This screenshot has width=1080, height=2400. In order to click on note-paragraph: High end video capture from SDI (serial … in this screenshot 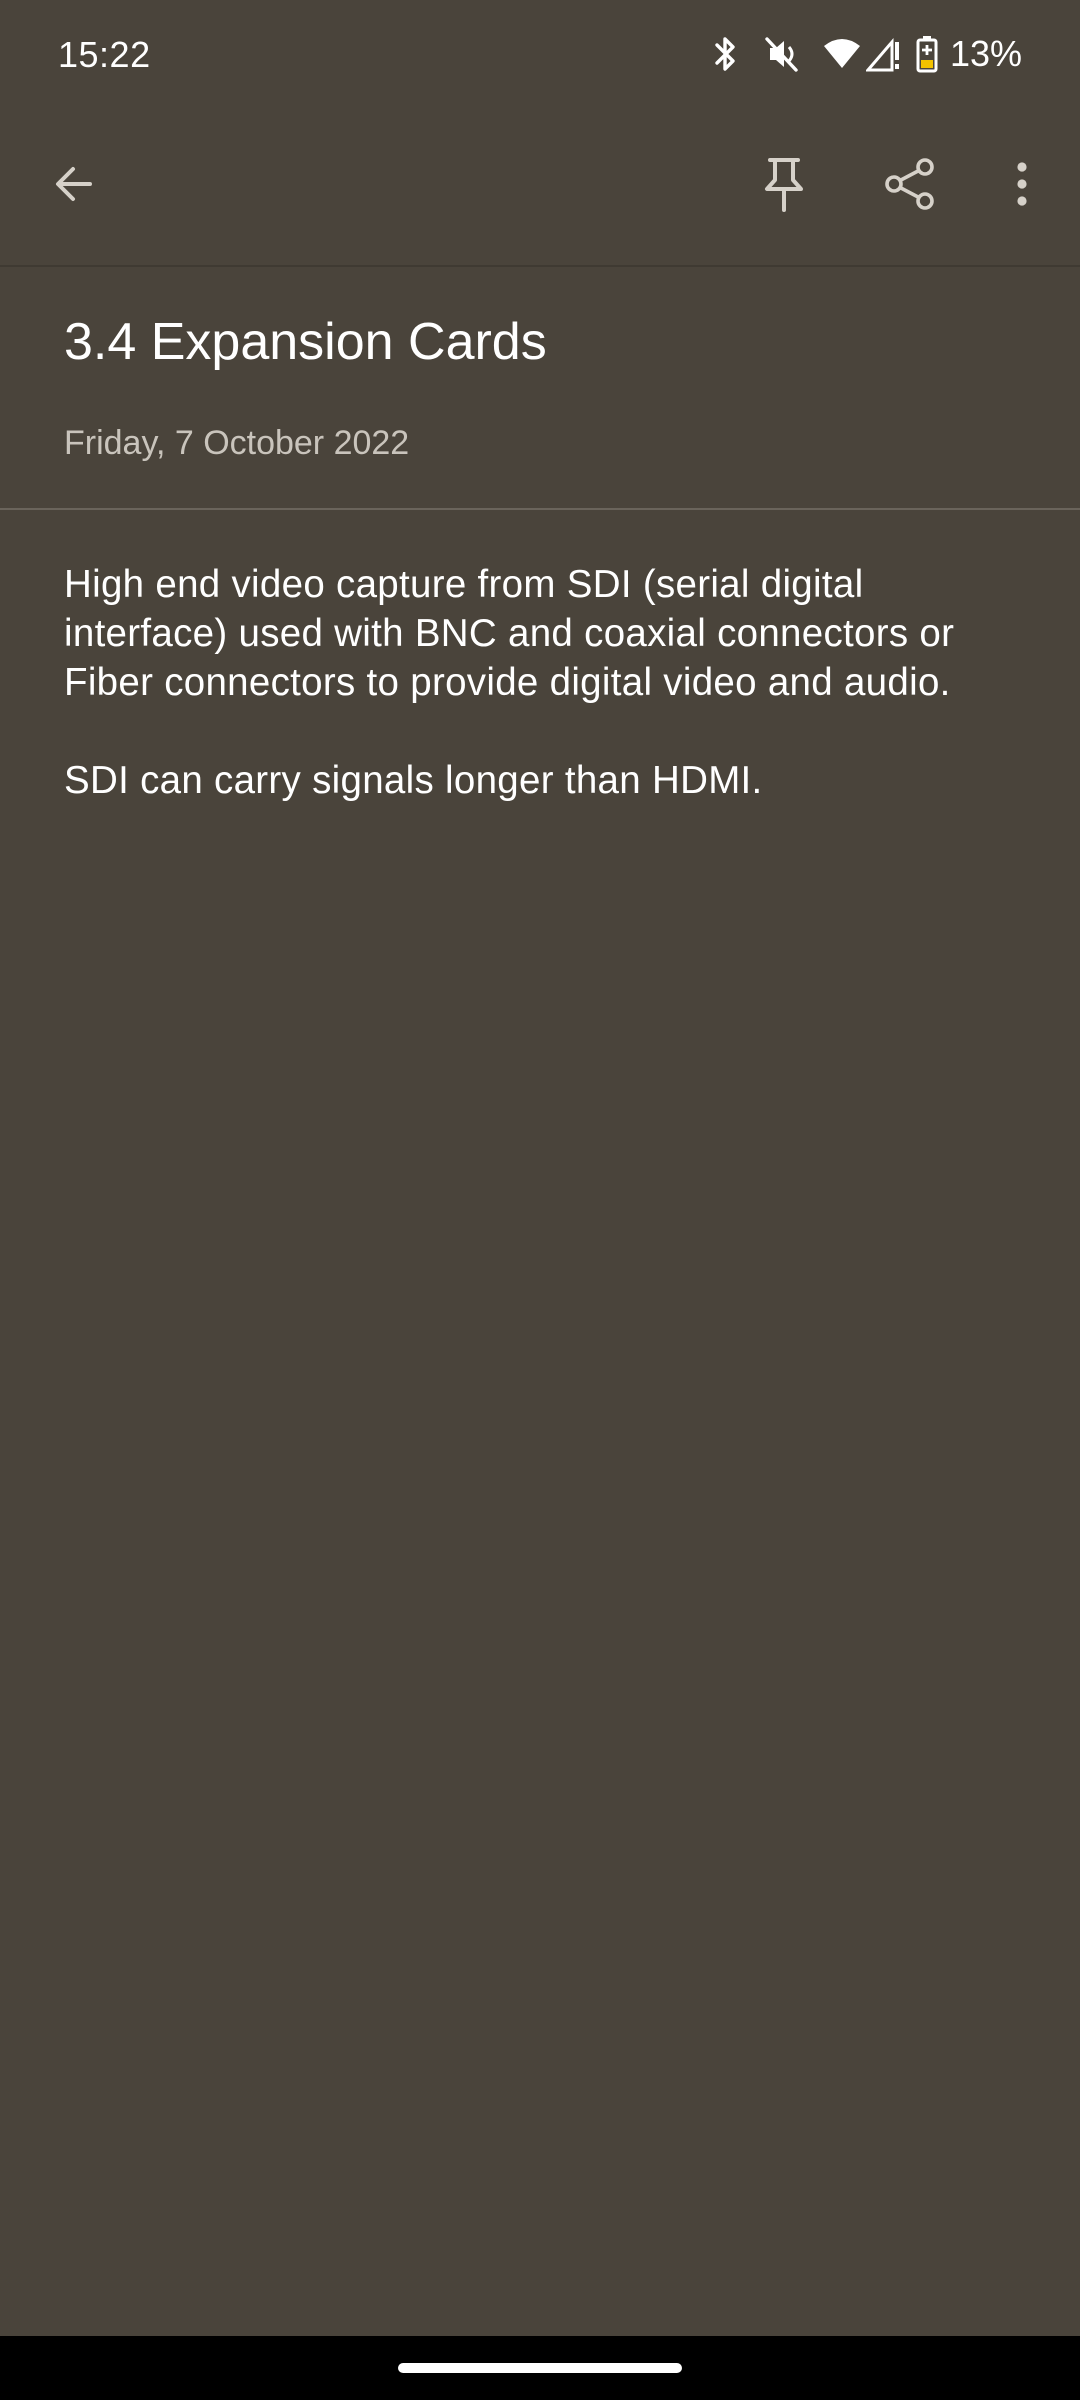, I will do `click(509, 633)`.